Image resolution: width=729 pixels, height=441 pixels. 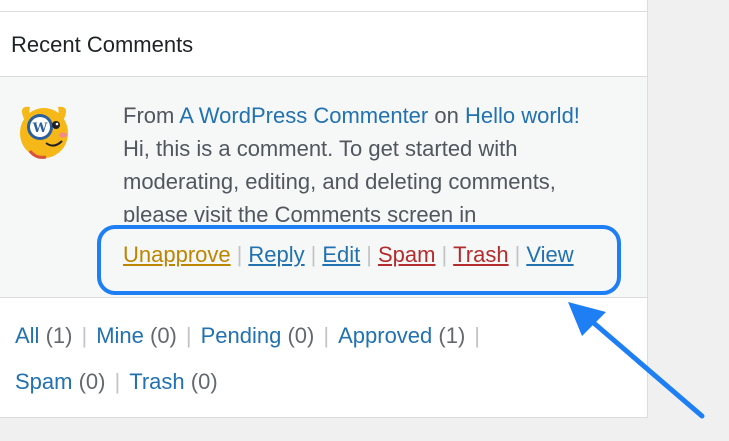 What do you see at coordinates (43, 335) in the screenshot?
I see `filter-all-link: All (1)` at bounding box center [43, 335].